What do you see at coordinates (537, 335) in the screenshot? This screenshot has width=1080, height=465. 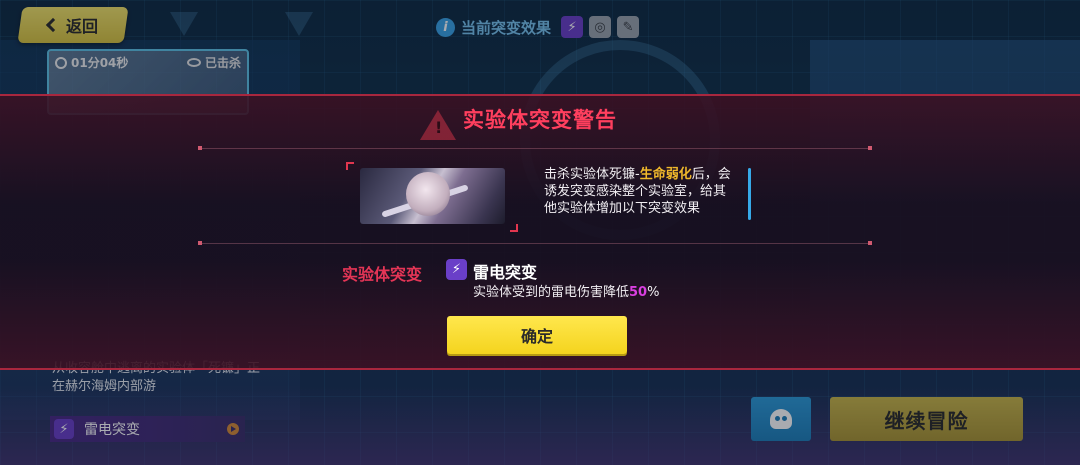 I see `confirm-button: 确定` at bounding box center [537, 335].